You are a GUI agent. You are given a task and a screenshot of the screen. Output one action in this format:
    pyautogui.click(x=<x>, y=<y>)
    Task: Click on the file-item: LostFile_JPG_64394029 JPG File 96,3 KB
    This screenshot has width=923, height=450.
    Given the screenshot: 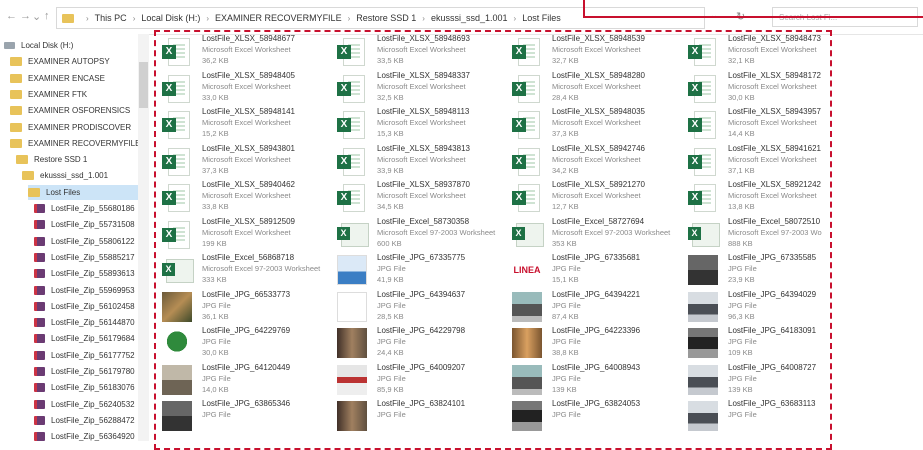 What is the action you would take?
    pyautogui.click(x=770, y=307)
    